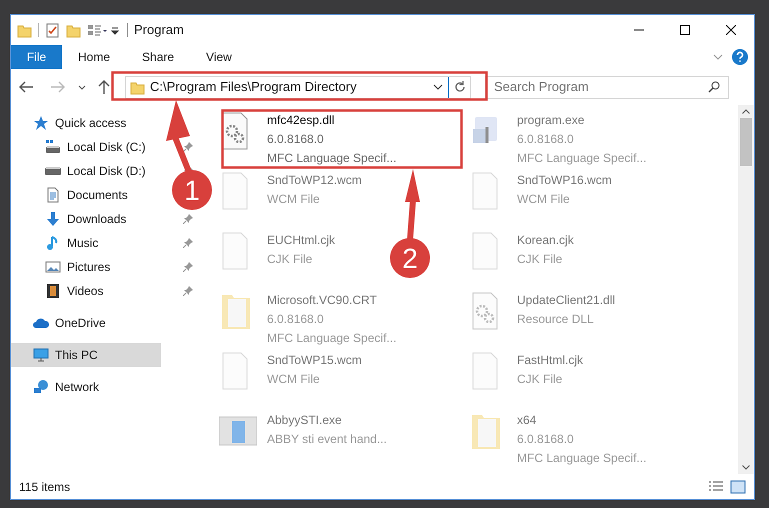 Image resolution: width=769 pixels, height=508 pixels. I want to click on help-icon, so click(740, 57).